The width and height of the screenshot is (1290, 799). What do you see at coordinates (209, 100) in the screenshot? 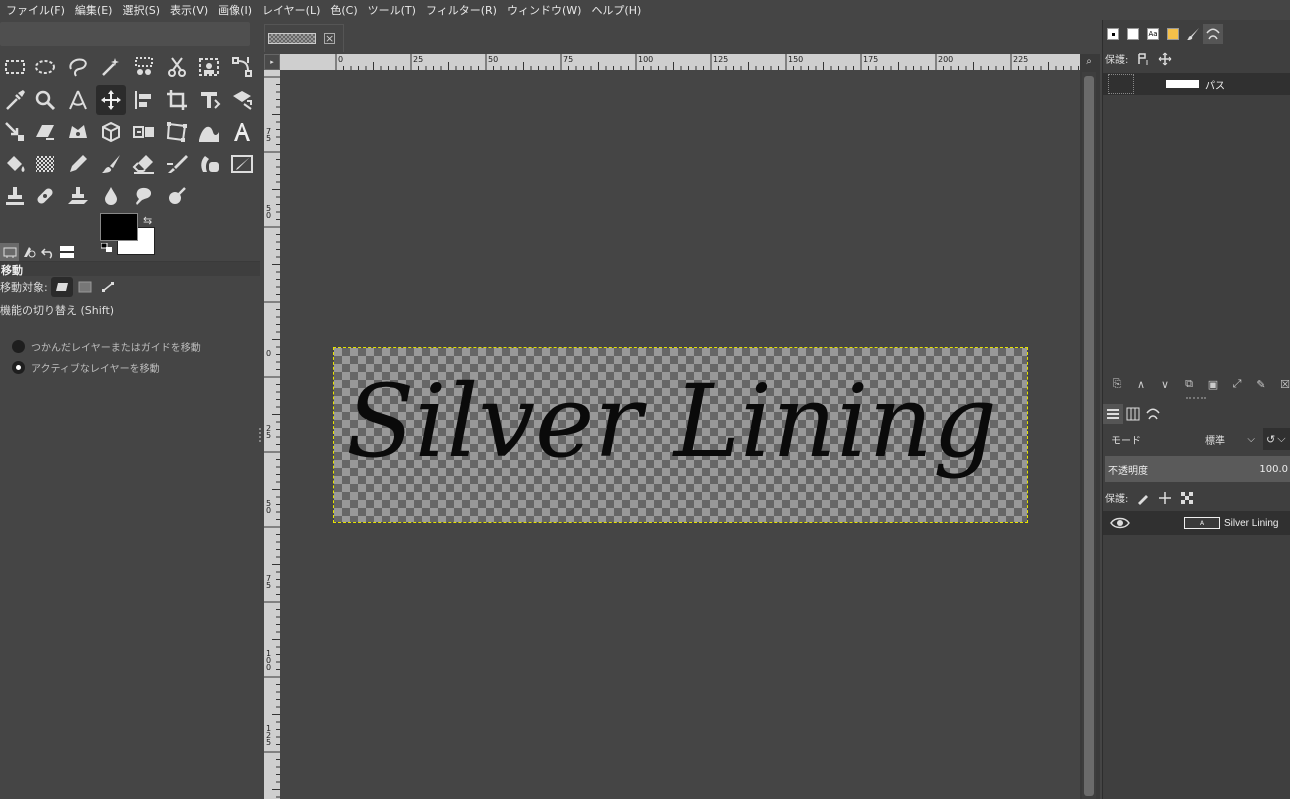
I see `unified-transform-tool` at bounding box center [209, 100].